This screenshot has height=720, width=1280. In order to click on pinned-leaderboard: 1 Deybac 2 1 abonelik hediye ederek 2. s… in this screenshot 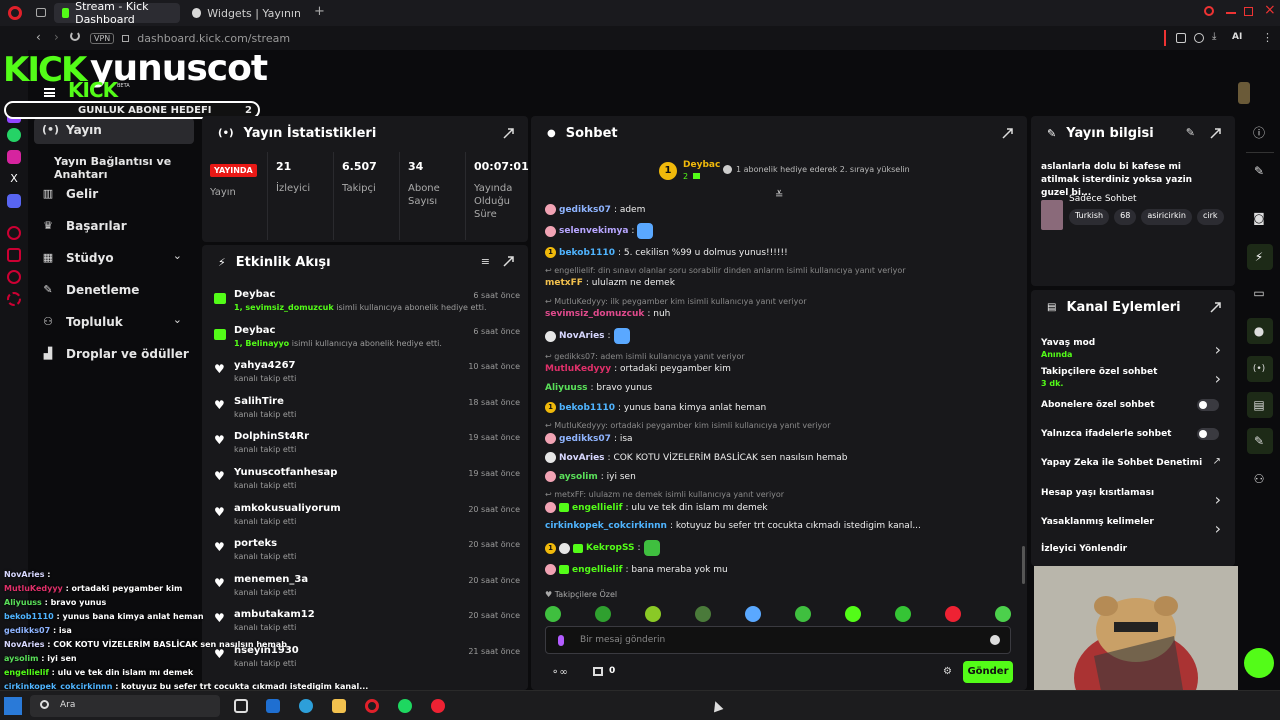, I will do `click(789, 171)`.